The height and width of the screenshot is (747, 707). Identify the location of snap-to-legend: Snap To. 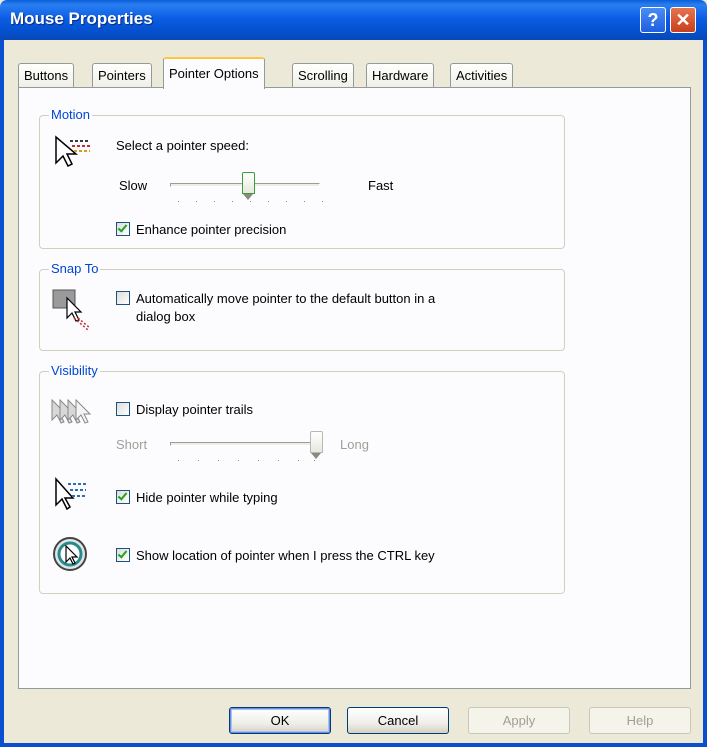
(75, 268).